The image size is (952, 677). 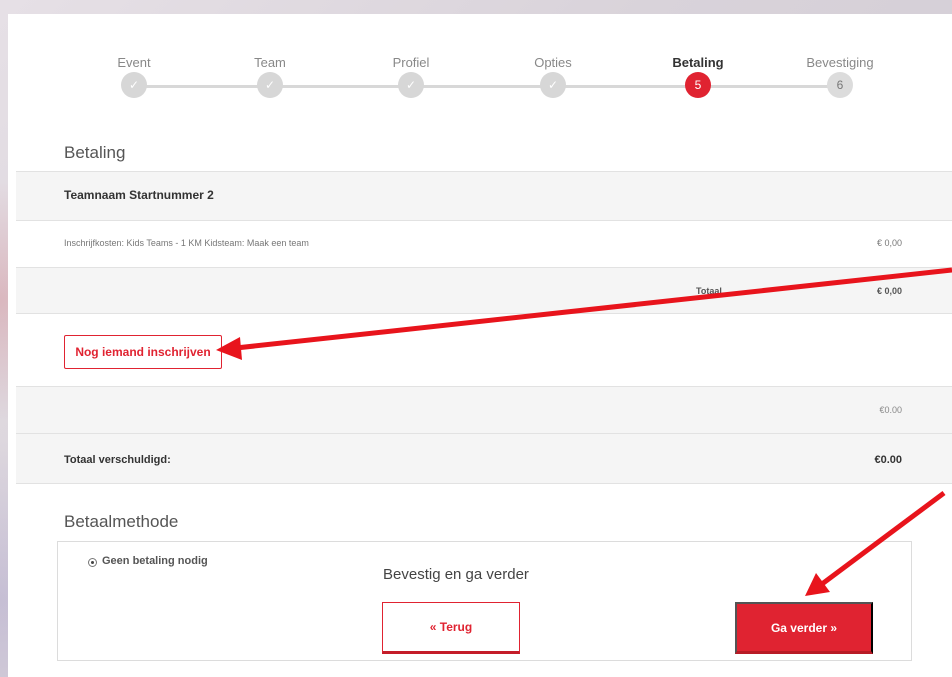 What do you see at coordinates (95, 152) in the screenshot?
I see `payment-title: Betaling` at bounding box center [95, 152].